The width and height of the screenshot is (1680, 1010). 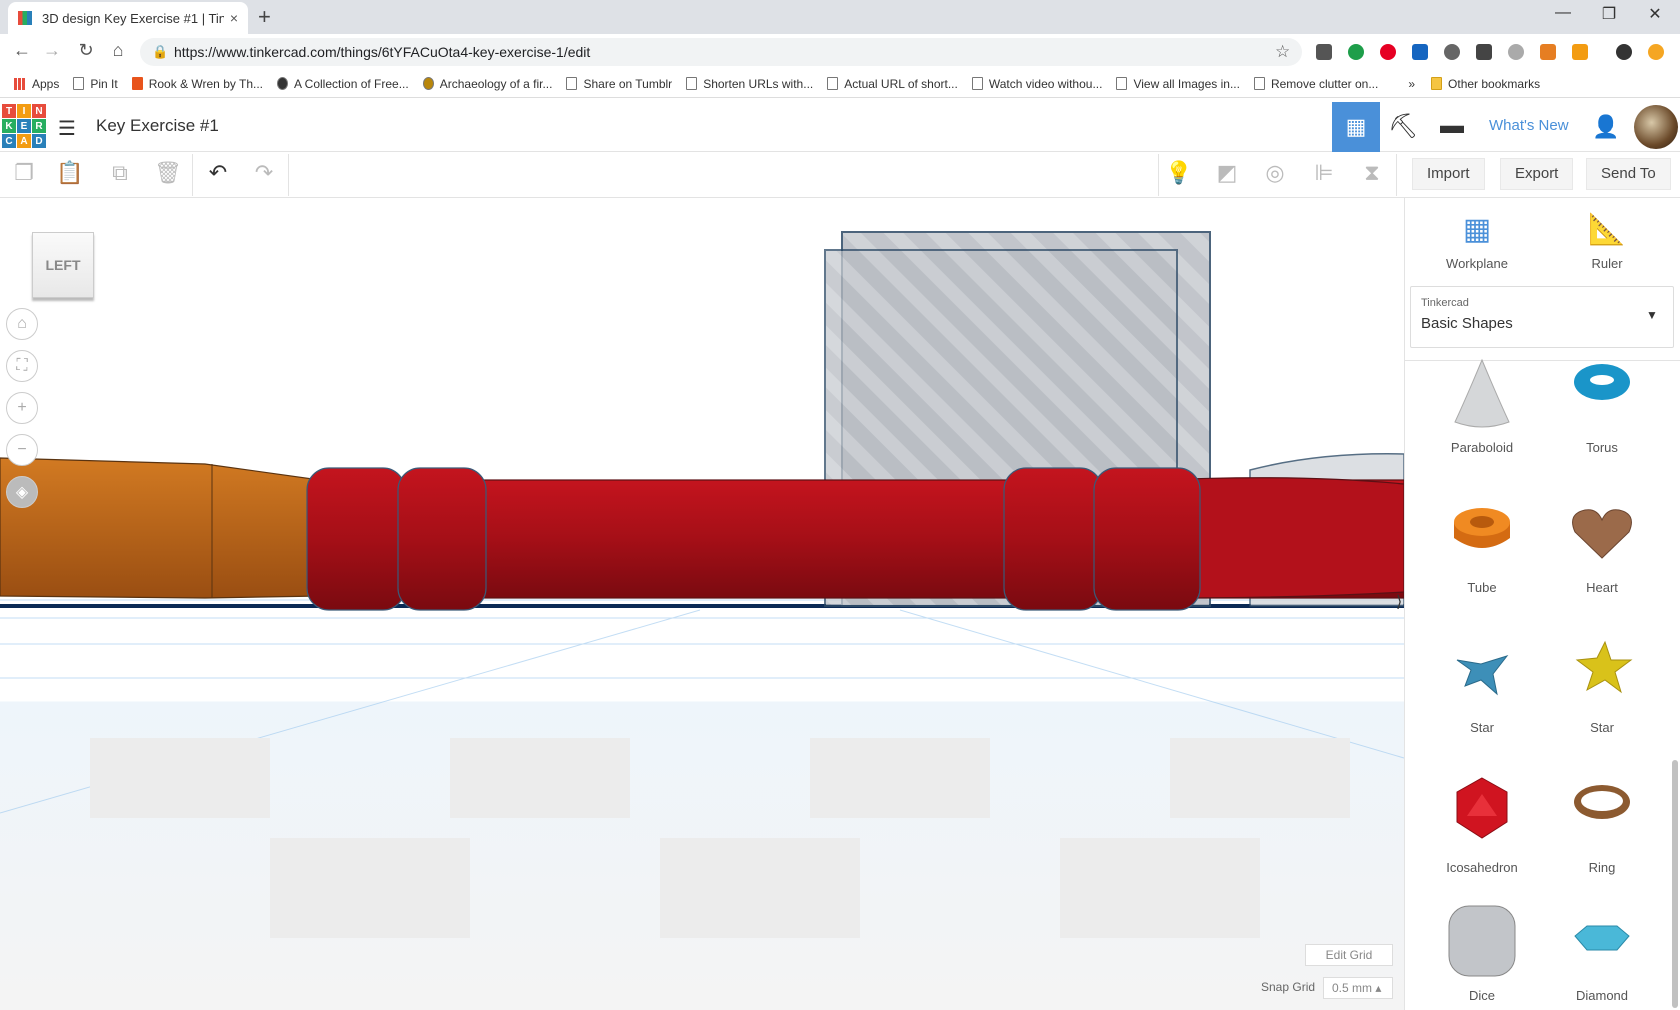 What do you see at coordinates (1358, 988) in the screenshot?
I see `snap-grid-select: 0.5 mm ▴` at bounding box center [1358, 988].